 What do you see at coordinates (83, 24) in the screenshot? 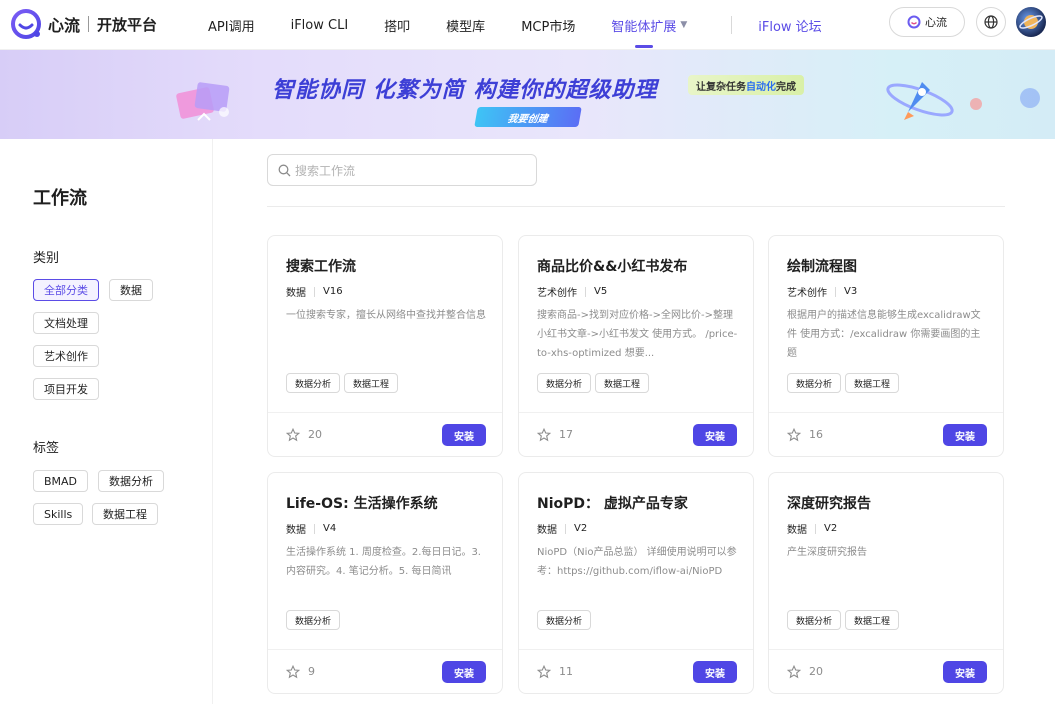
I see `brand-logo: 心流 开放平台` at bounding box center [83, 24].